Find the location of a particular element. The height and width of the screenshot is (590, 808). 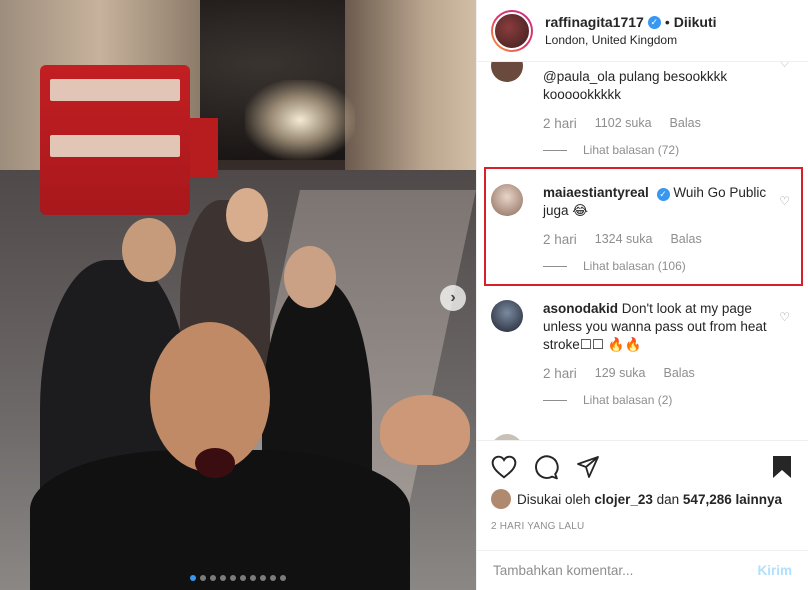

photo-street-lights is located at coordinates (300, 120).